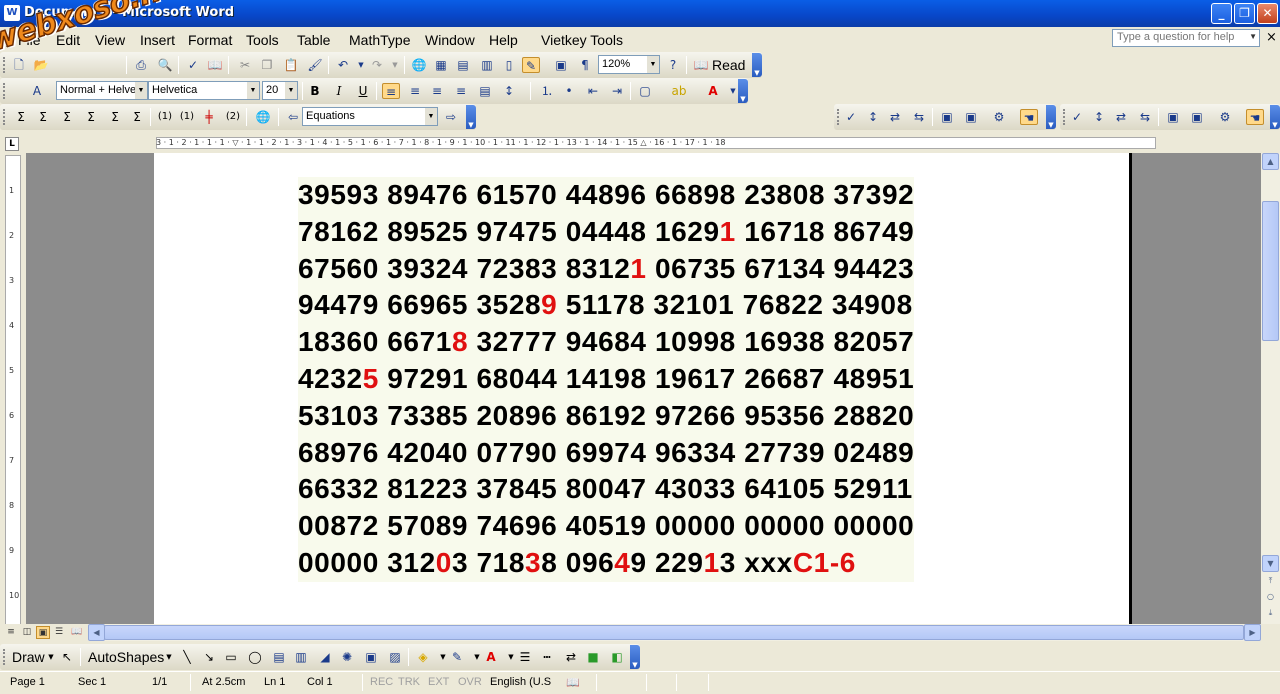 This screenshot has width=1280, height=694. What do you see at coordinates (27, 632) in the screenshot?
I see `web-layout-icon: ◫` at bounding box center [27, 632].